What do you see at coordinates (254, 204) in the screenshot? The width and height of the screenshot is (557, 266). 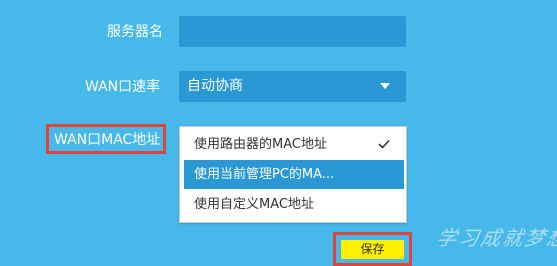 I see `mac-option-custom-label: 使用自定义MAC地址` at bounding box center [254, 204].